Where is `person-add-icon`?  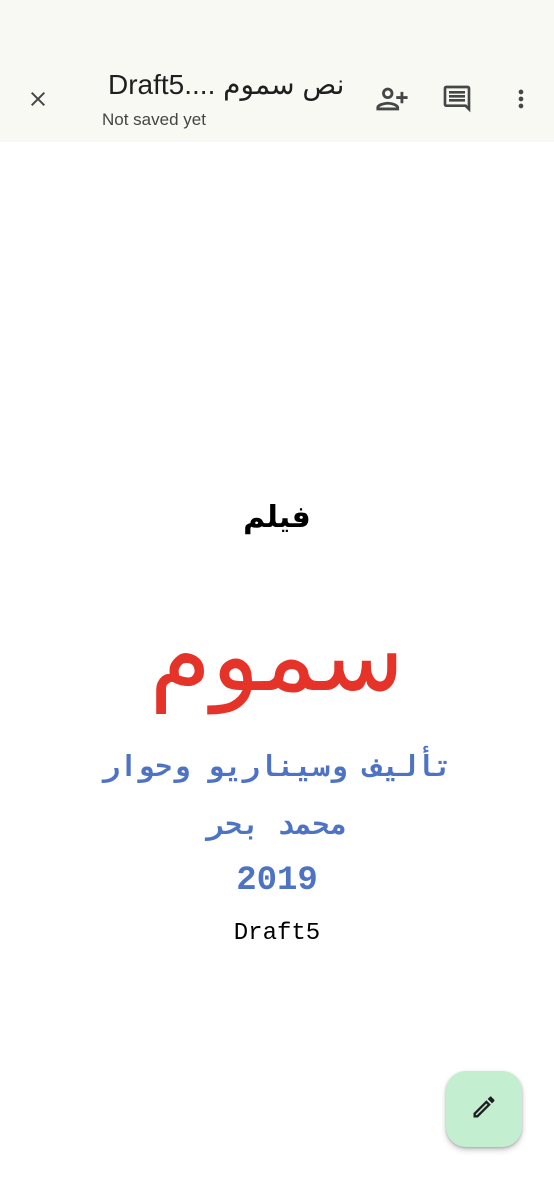 person-add-icon is located at coordinates (392, 99).